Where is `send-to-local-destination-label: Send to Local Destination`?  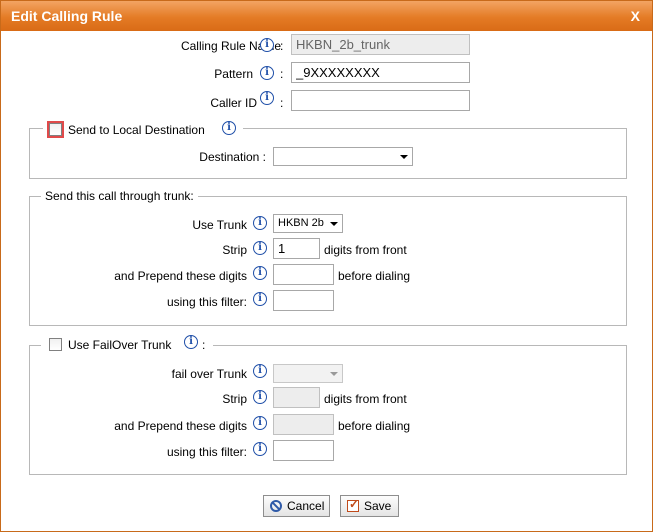 send-to-local-destination-label: Send to Local Destination is located at coordinates (136, 130).